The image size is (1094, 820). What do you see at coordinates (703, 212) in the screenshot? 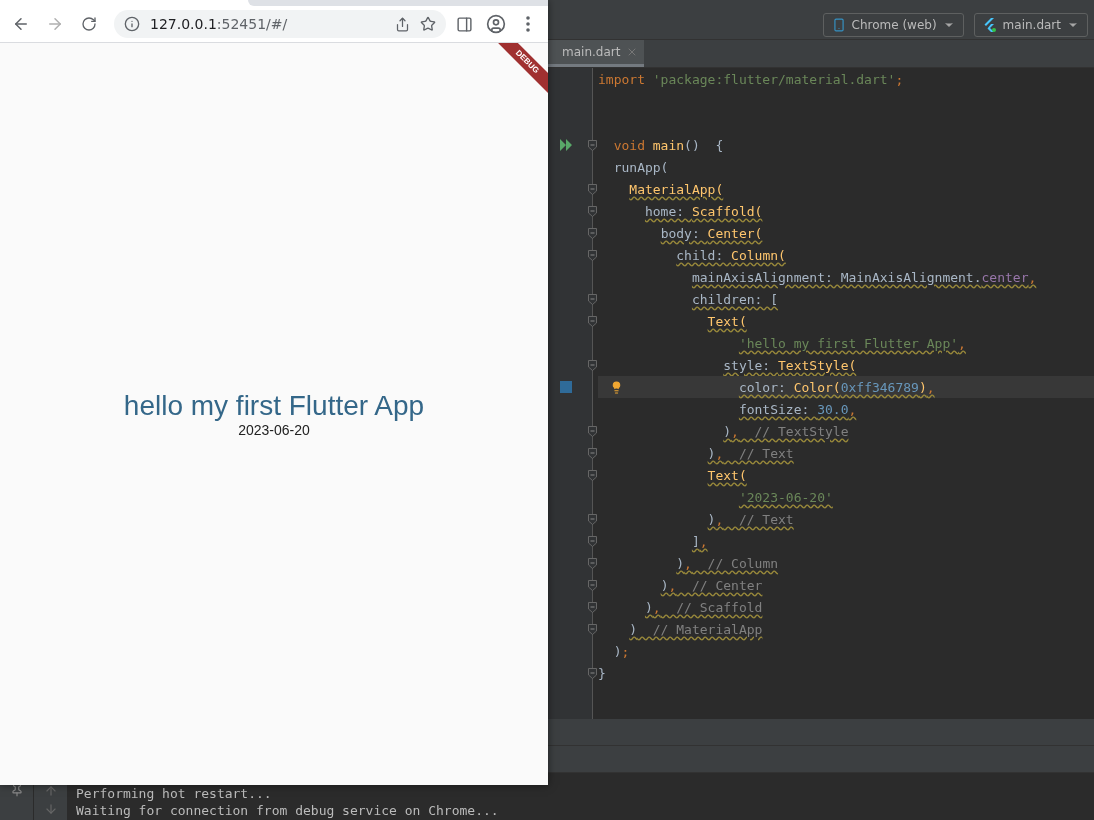
I see `code-line: home: Scaffold(` at bounding box center [703, 212].